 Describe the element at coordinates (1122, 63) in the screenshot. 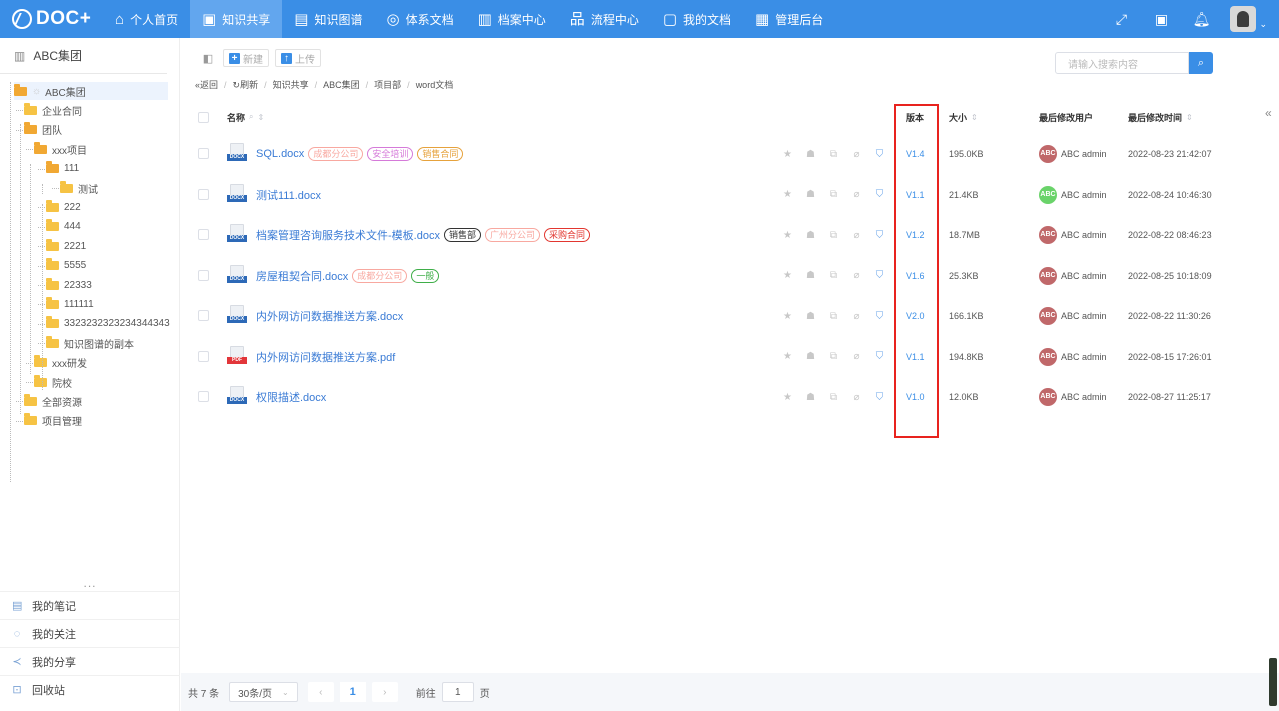

I see `search-input: 请输入搜索内容` at that location.